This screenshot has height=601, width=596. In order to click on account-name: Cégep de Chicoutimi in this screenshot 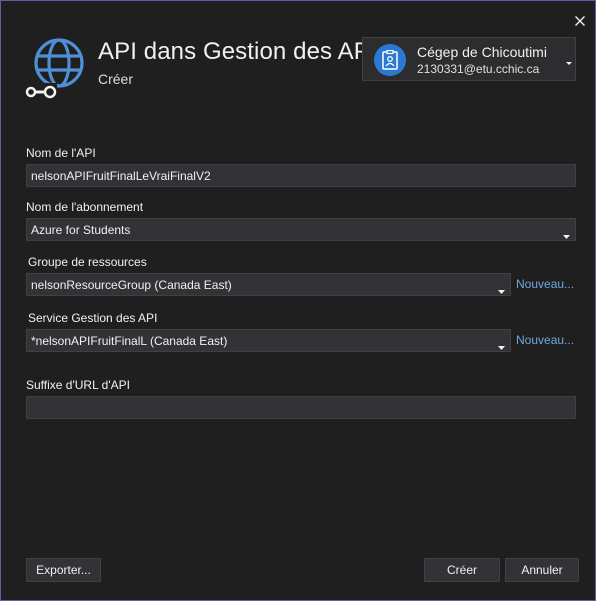, I will do `click(482, 52)`.